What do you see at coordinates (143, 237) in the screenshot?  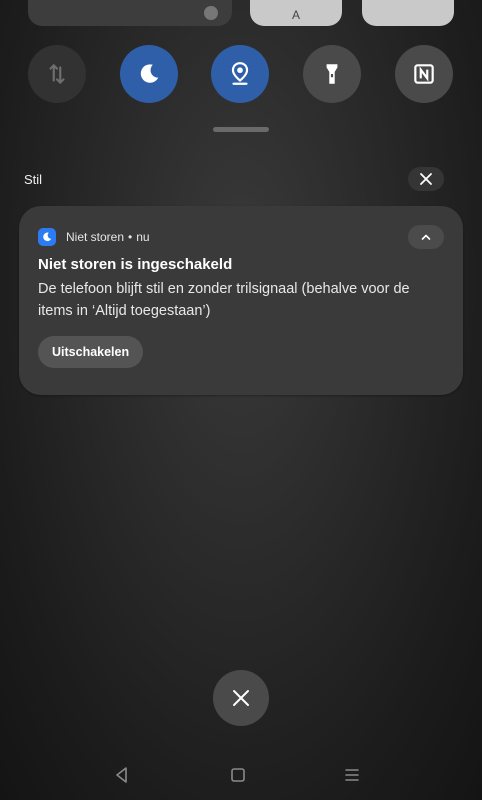 I see `notification-time: nu` at bounding box center [143, 237].